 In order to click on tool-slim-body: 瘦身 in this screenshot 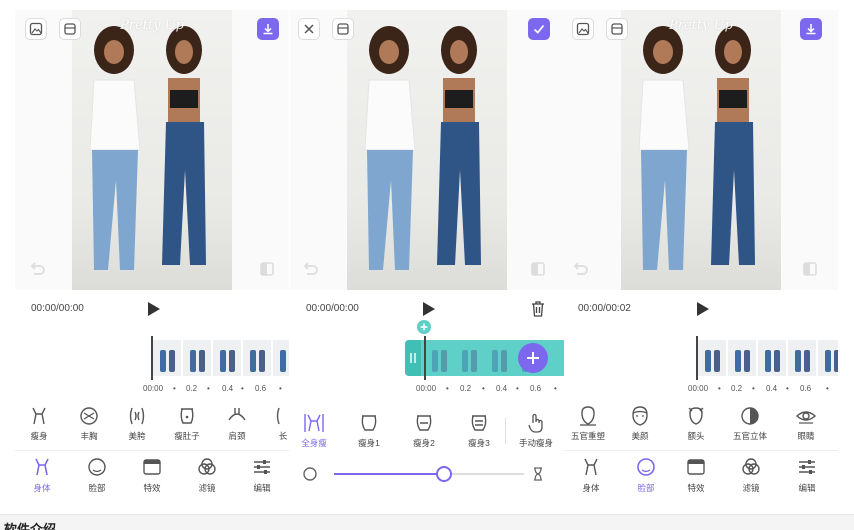, I will do `click(39, 423)`.